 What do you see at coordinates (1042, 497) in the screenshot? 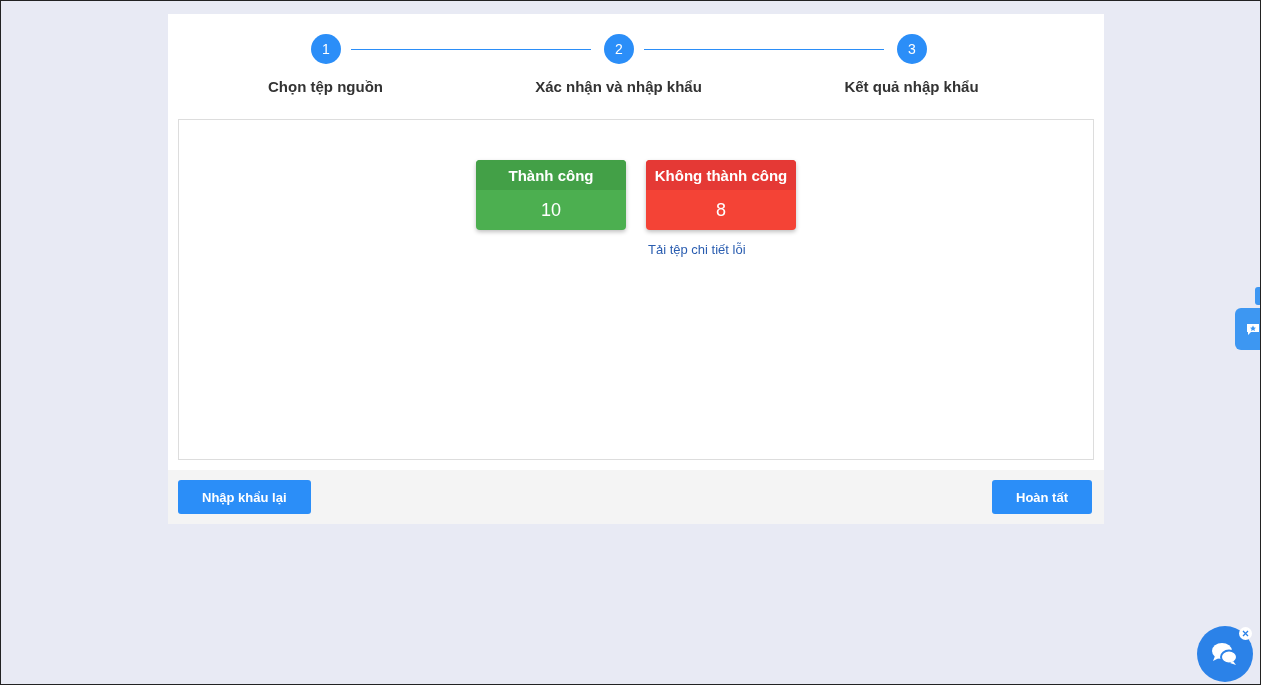
I see `finish-button: Hoàn tất` at bounding box center [1042, 497].